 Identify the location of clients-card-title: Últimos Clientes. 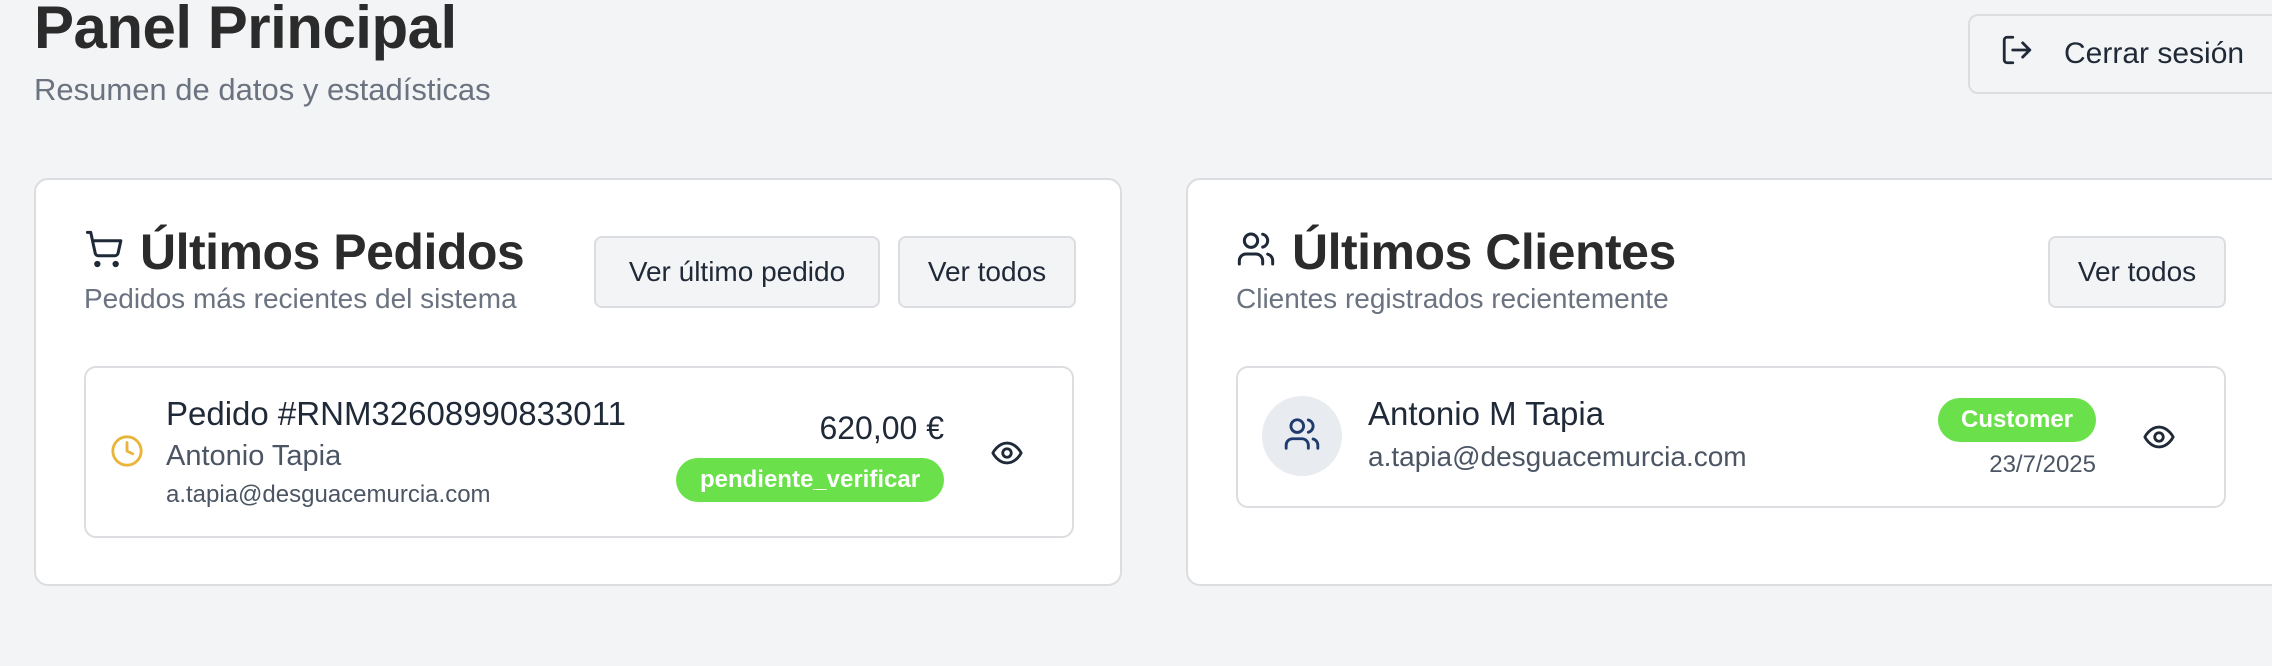
(1484, 252).